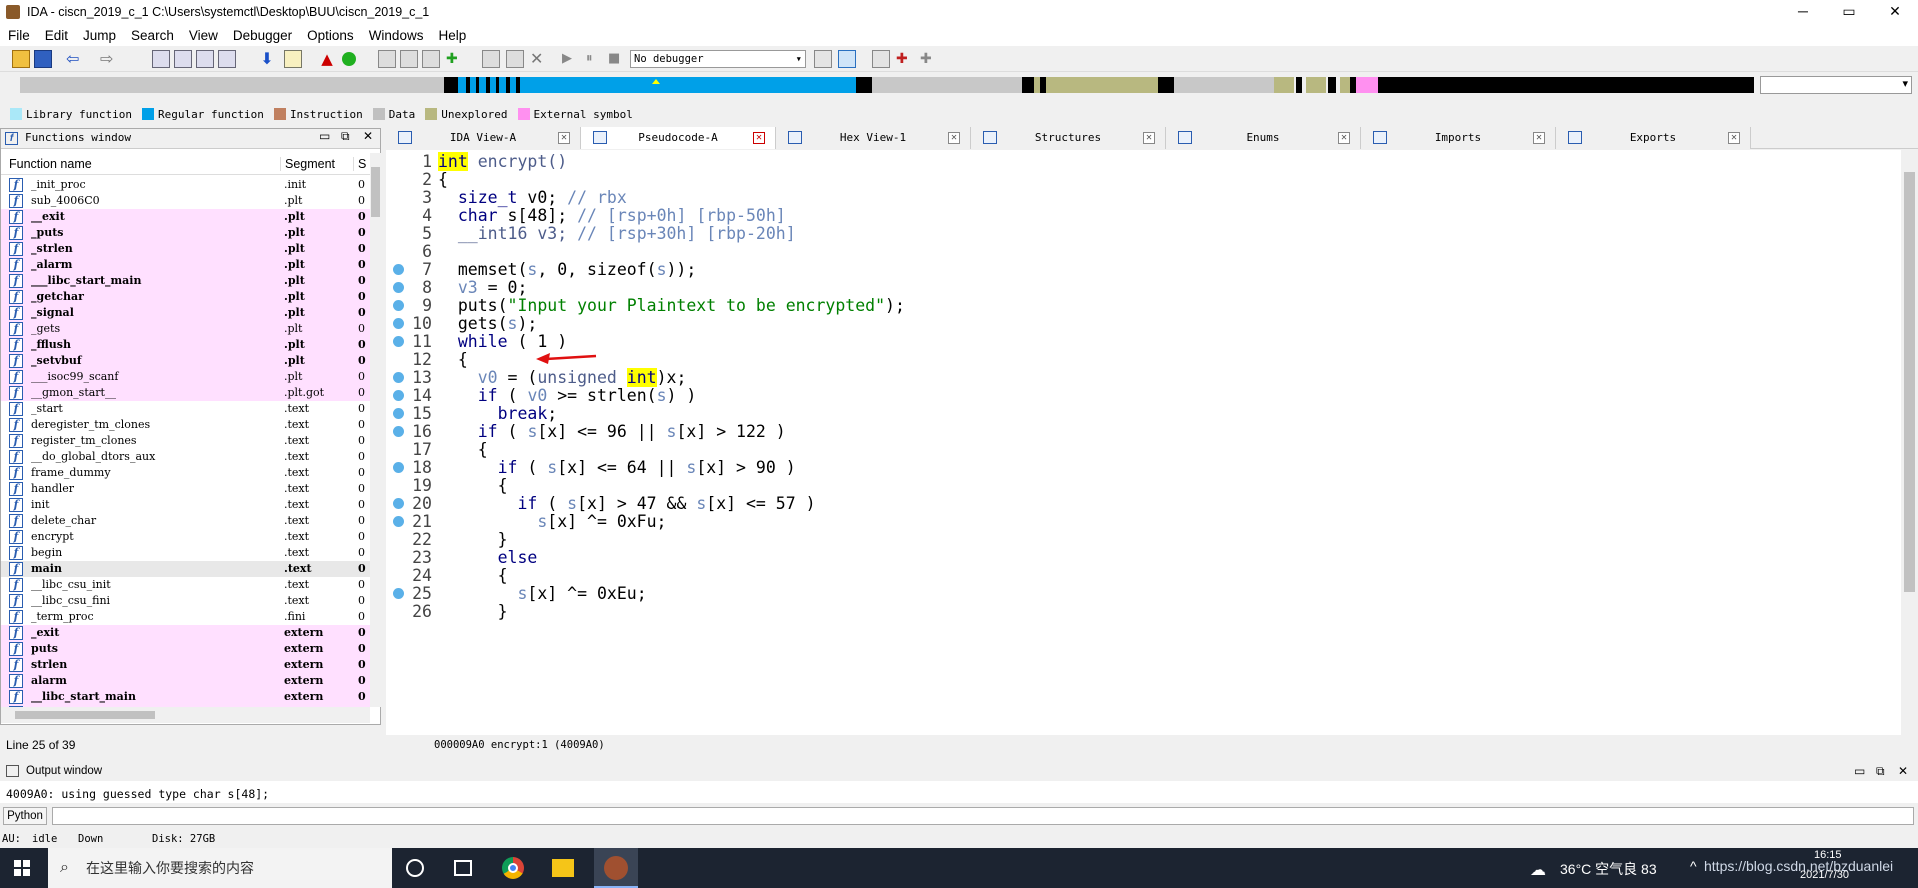 This screenshot has height=888, width=1918. Describe the element at coordinates (50, 164) in the screenshot. I see `col-function-name: Function name` at that location.